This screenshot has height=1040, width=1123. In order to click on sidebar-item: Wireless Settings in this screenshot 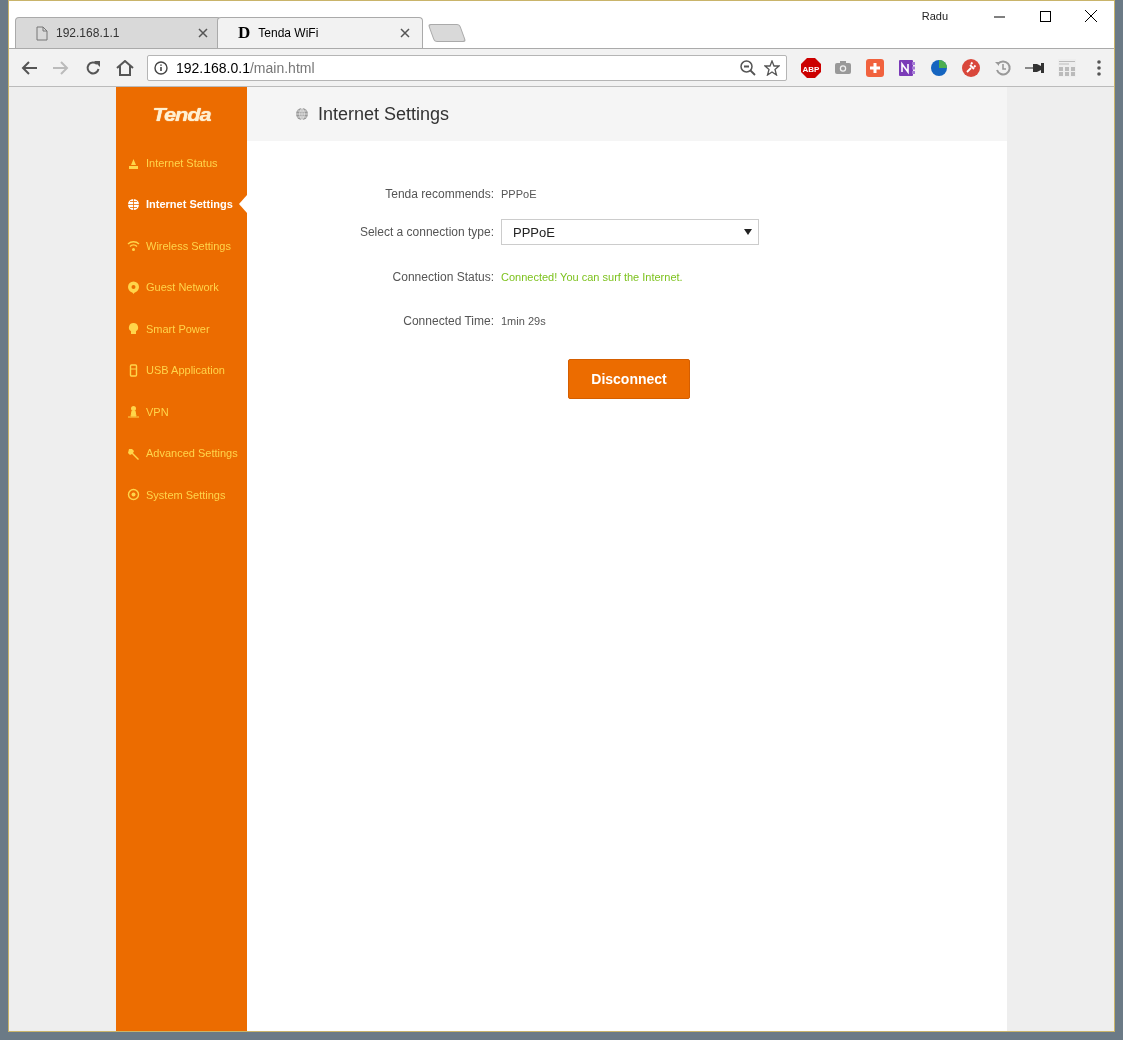, I will do `click(181, 246)`.